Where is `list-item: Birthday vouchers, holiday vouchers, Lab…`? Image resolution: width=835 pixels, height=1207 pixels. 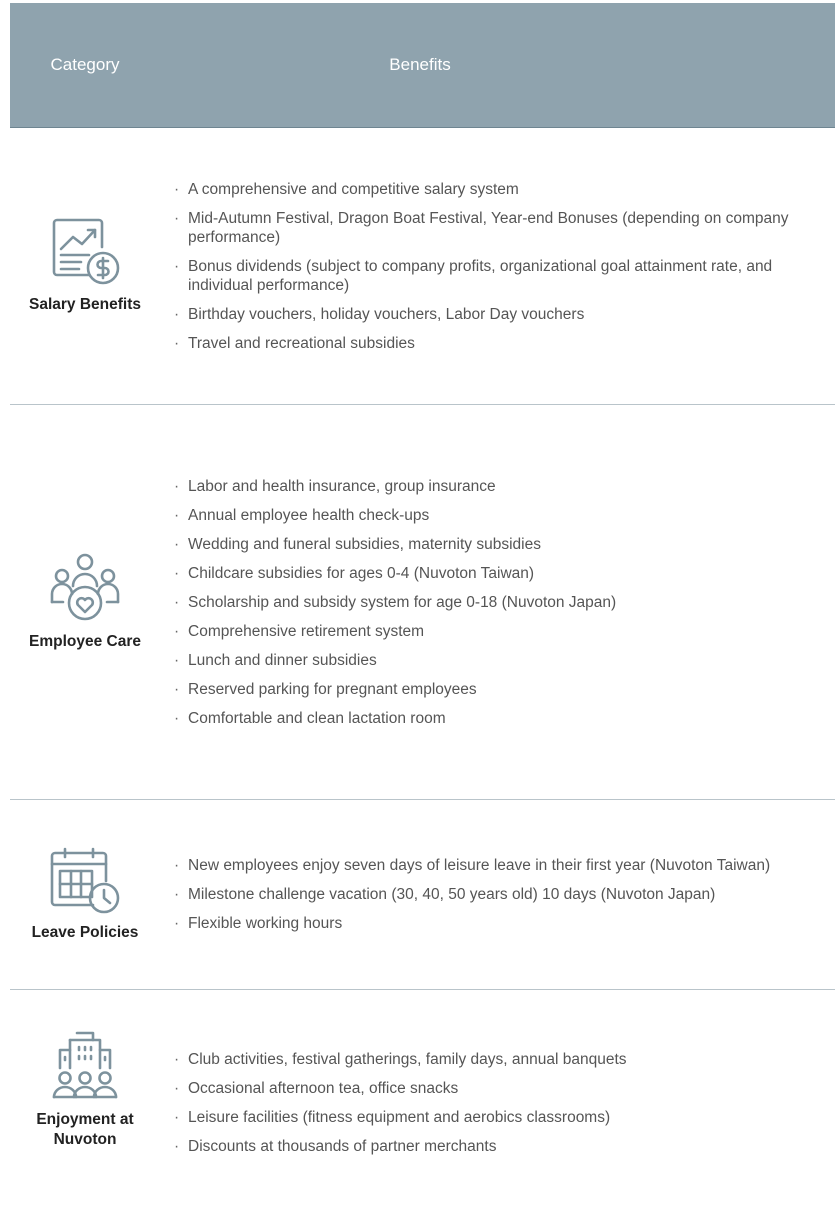 list-item: Birthday vouchers, holiday vouchers, Lab… is located at coordinates (504, 314).